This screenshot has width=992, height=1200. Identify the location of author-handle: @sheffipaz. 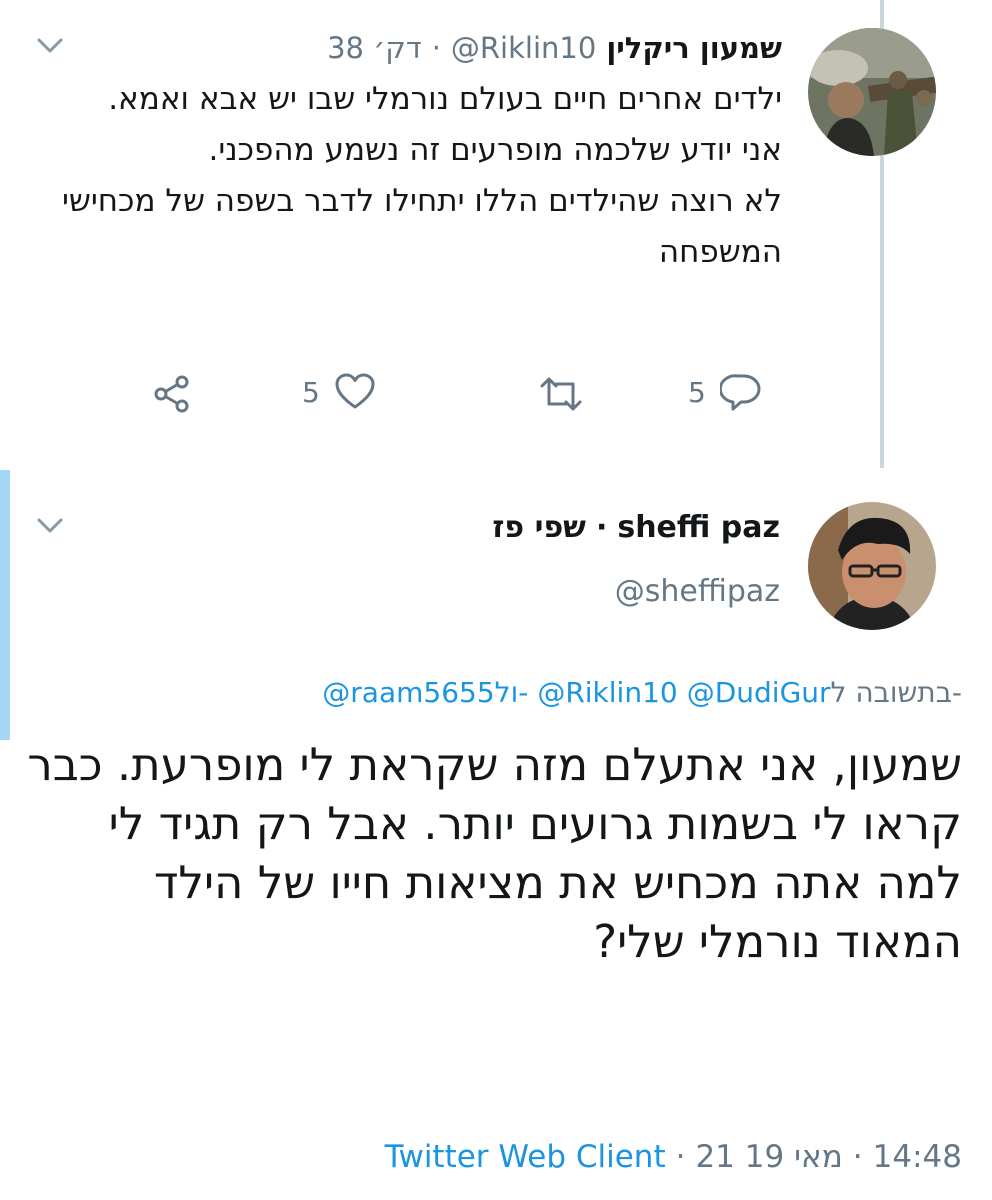
(697, 591).